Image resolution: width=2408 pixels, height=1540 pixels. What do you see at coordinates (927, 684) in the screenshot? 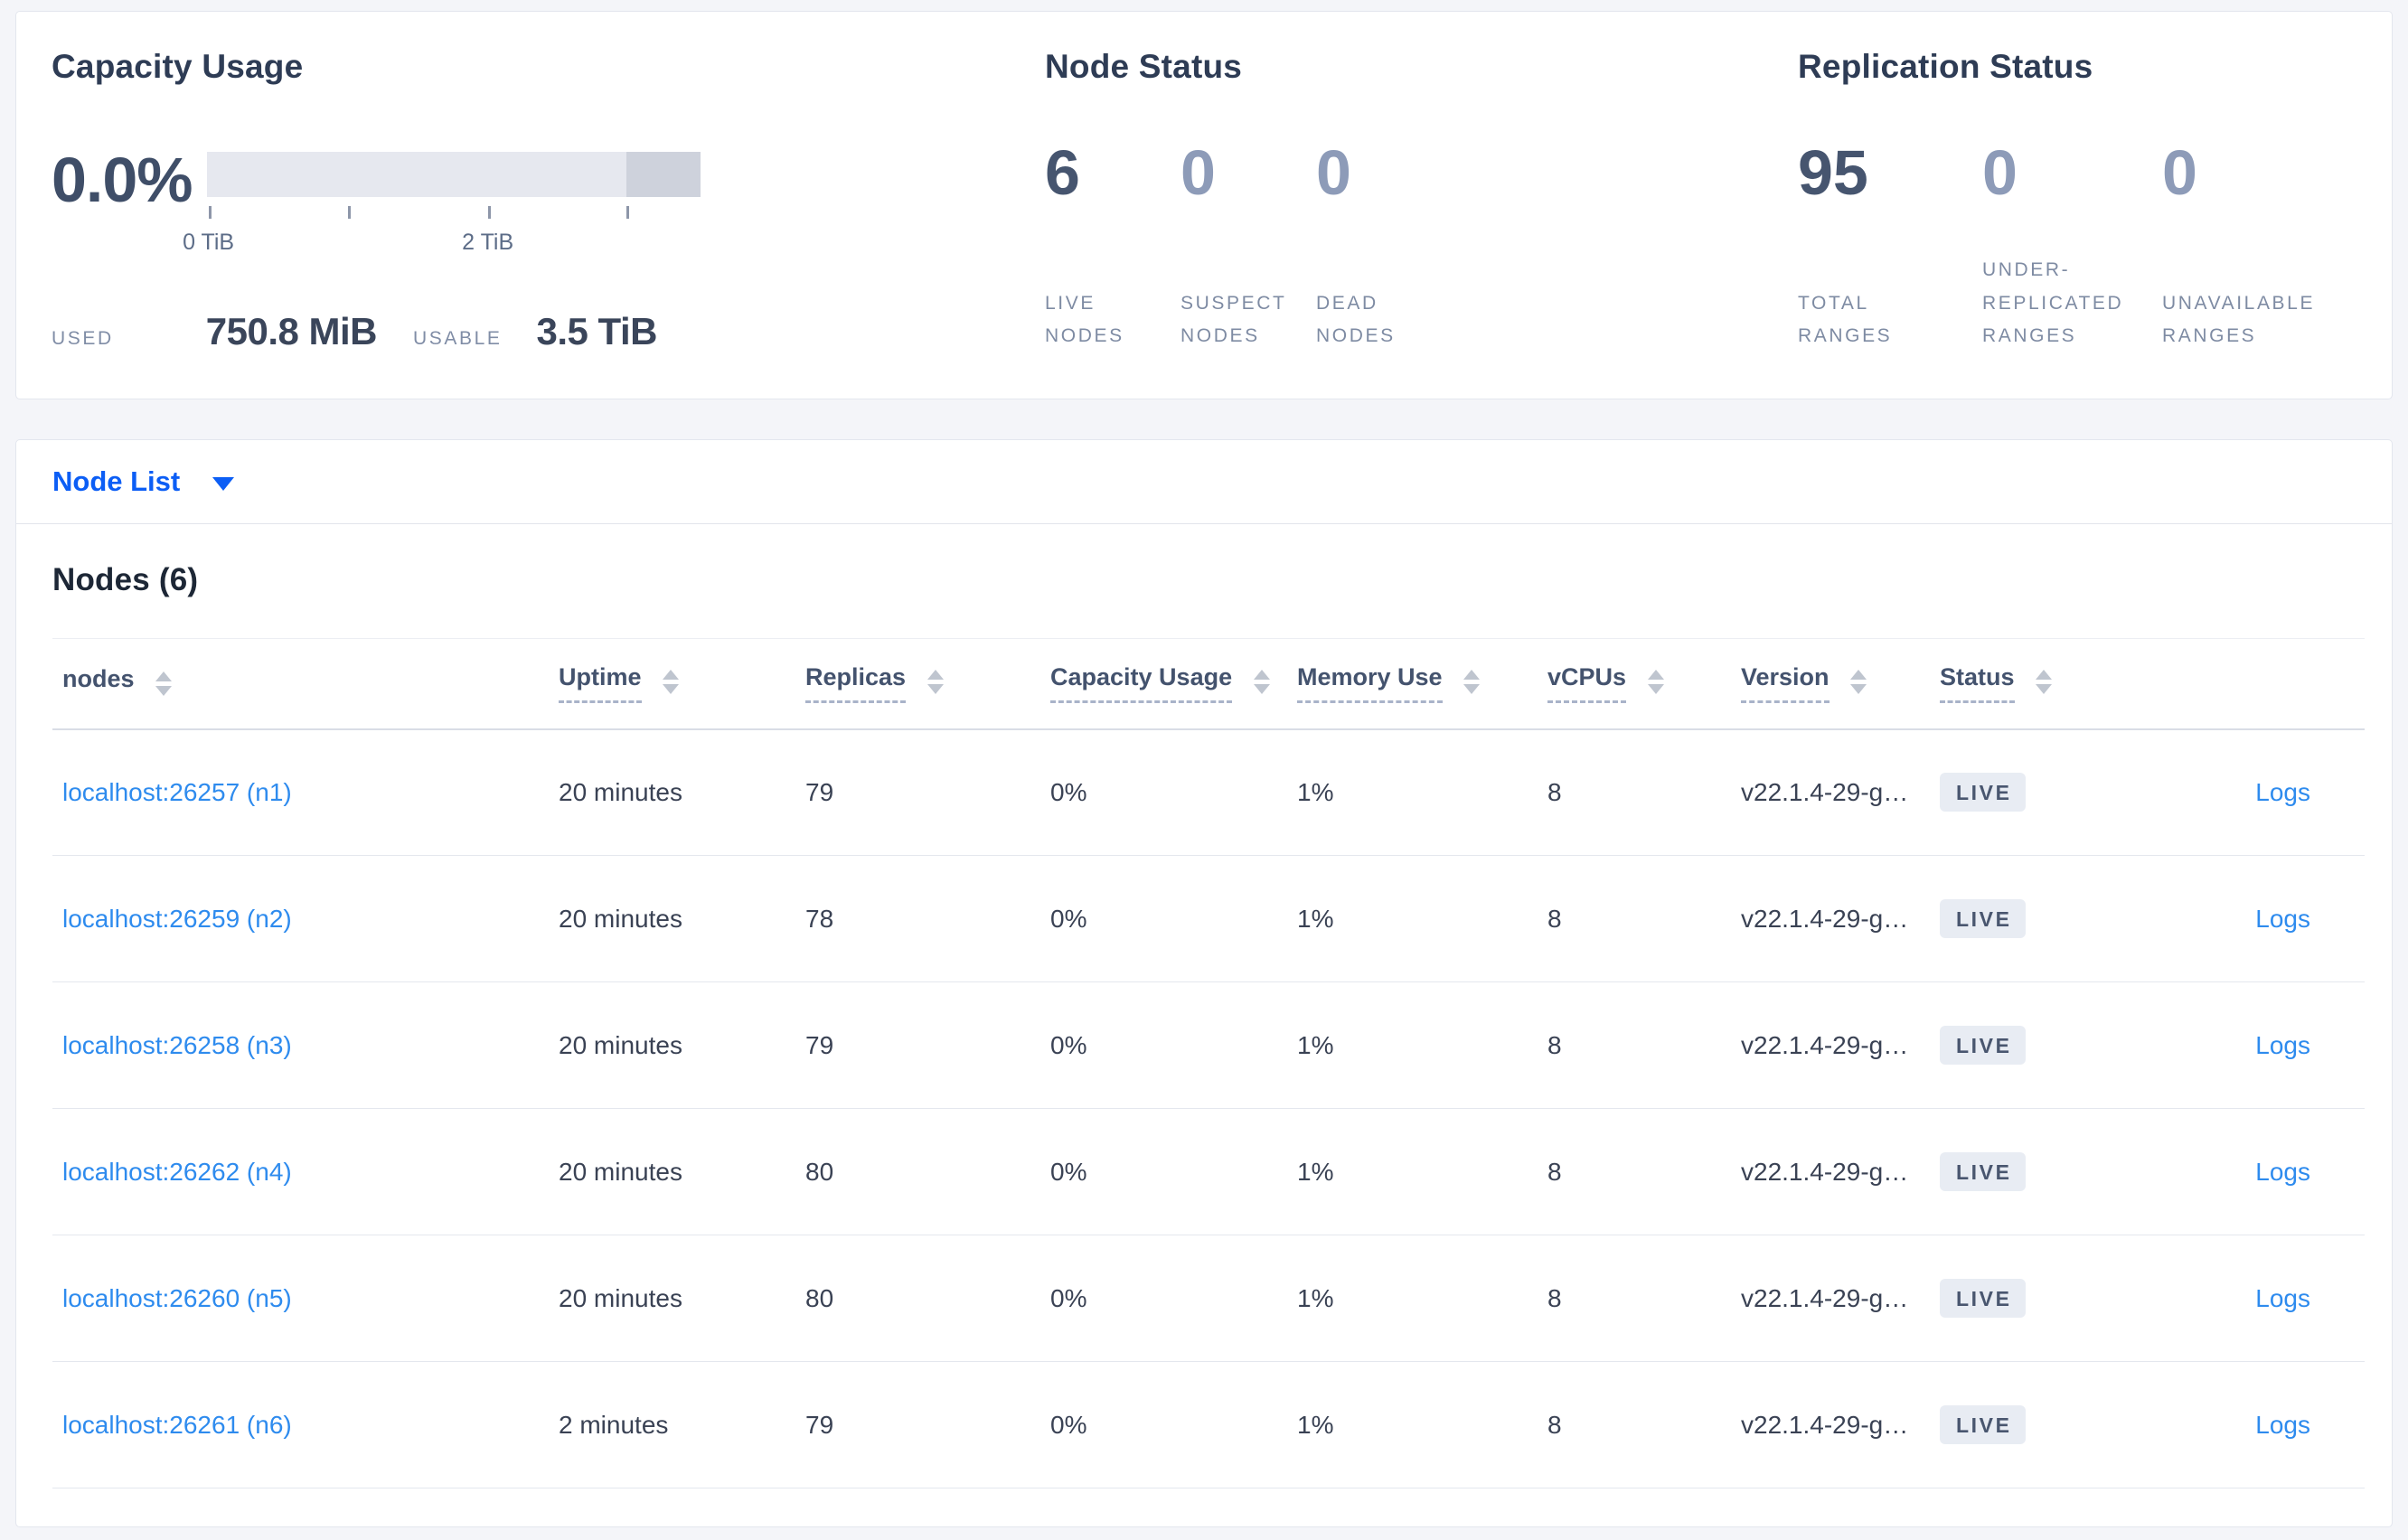
I see `column-header-replicas: Replicas` at bounding box center [927, 684].